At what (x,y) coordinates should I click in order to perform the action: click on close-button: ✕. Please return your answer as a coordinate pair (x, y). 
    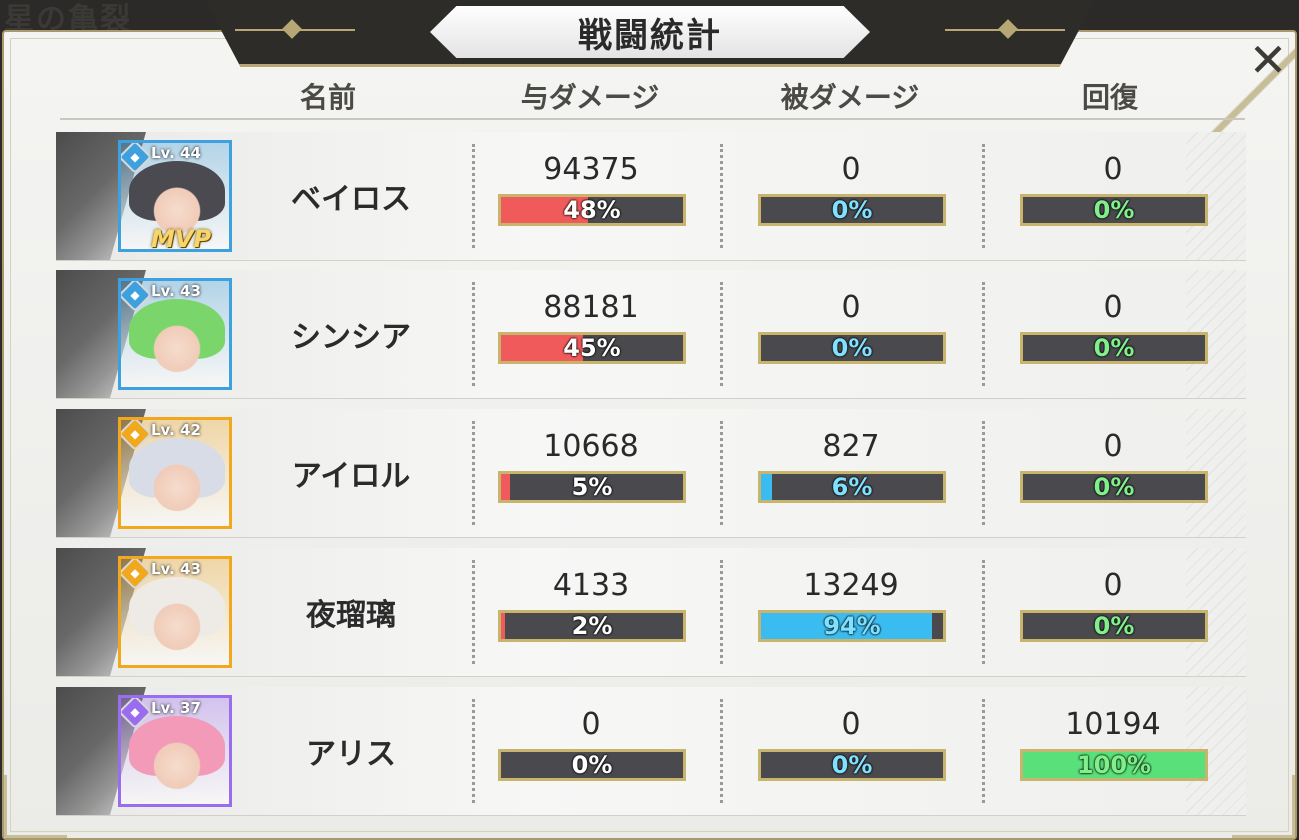
    Looking at the image, I should click on (1268, 60).